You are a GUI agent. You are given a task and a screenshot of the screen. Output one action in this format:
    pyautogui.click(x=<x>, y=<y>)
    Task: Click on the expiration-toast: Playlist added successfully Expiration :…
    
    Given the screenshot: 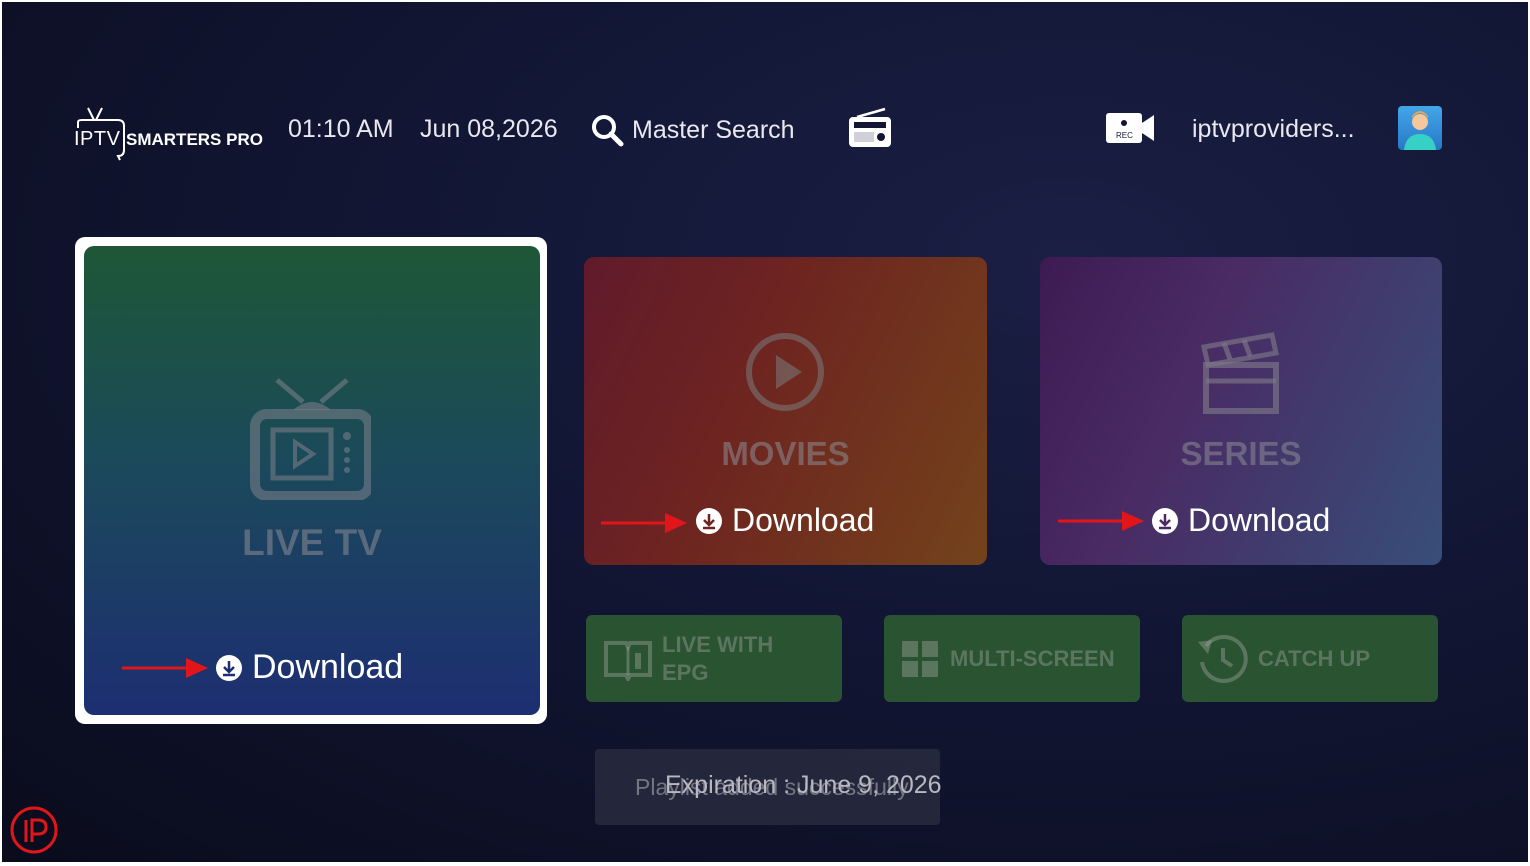 What is the action you would take?
    pyautogui.click(x=768, y=787)
    